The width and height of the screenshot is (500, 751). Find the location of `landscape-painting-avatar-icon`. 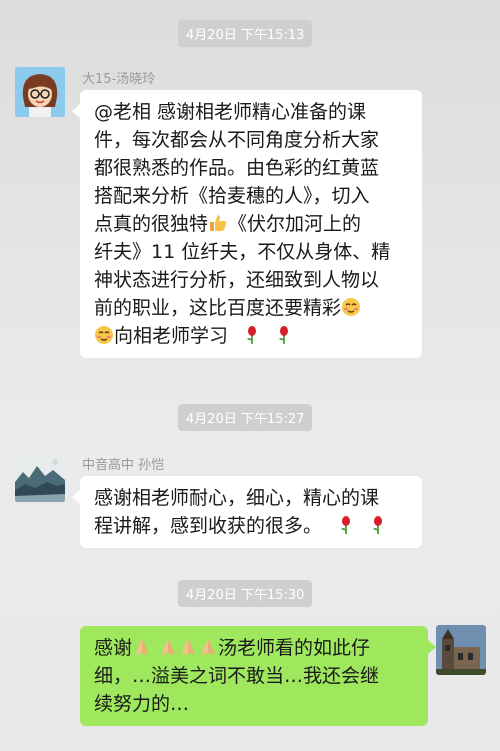

landscape-painting-avatar-icon is located at coordinates (40, 477).